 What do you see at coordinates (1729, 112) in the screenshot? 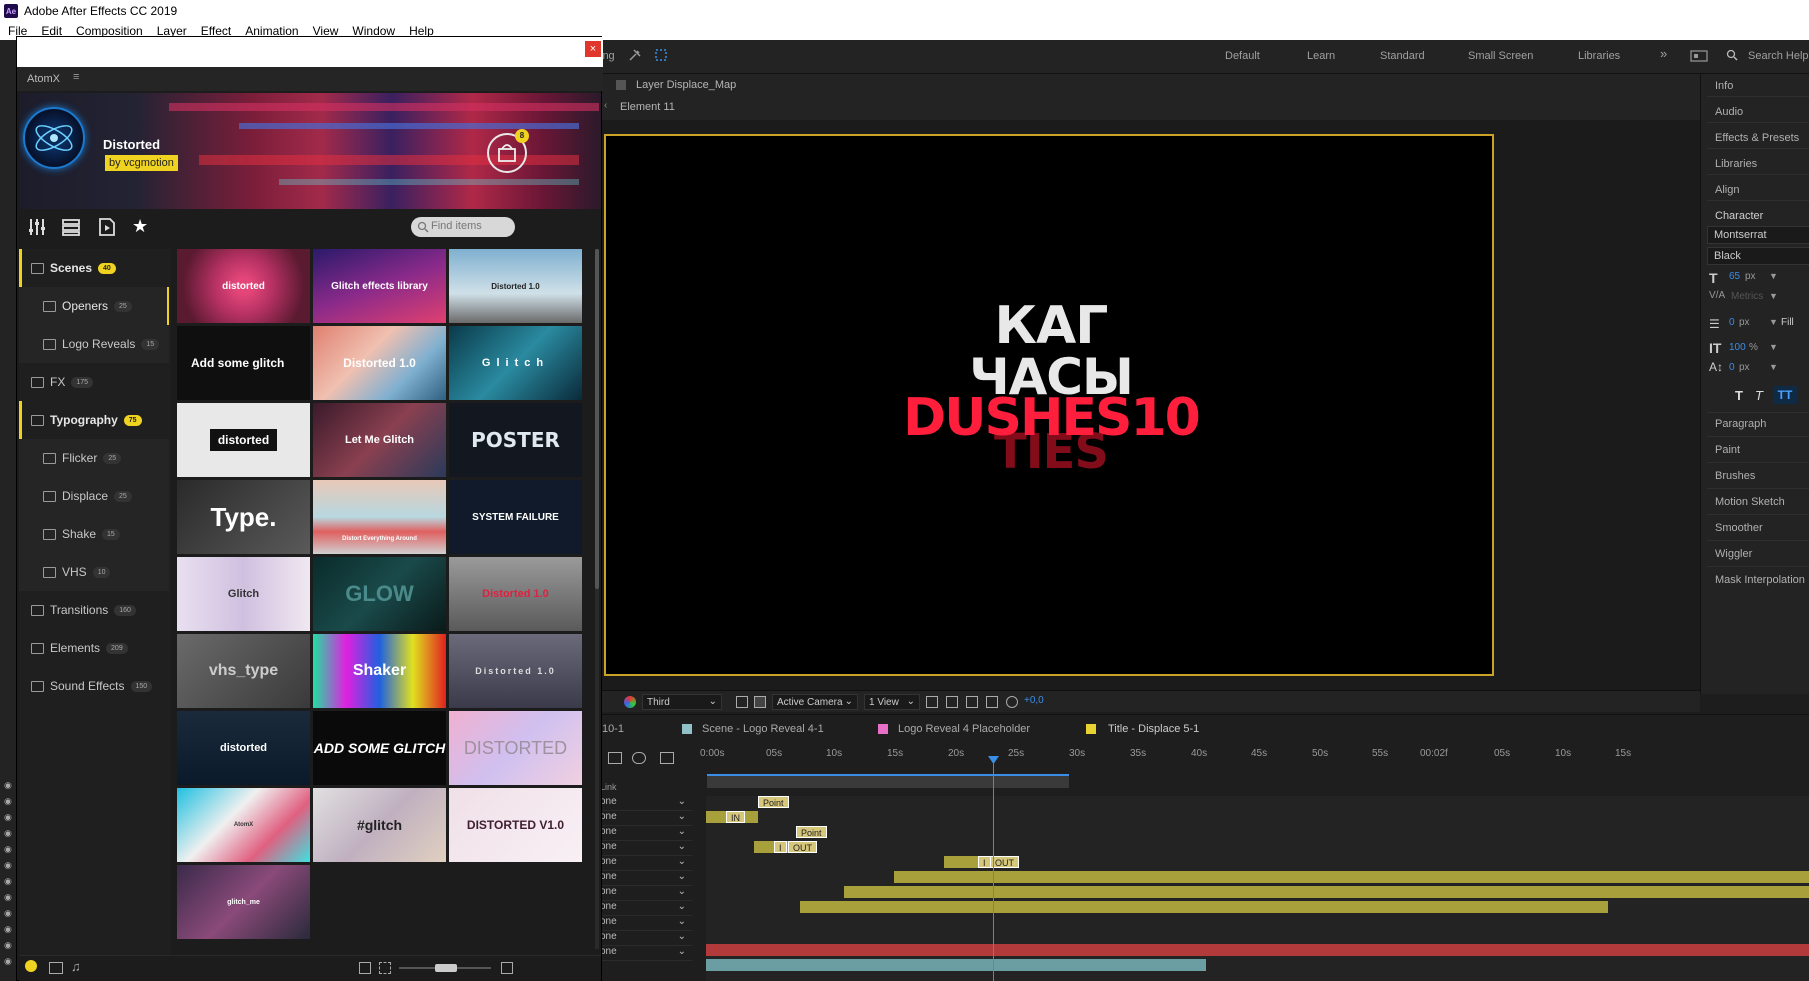
I see `panel-audio: Audio` at bounding box center [1729, 112].